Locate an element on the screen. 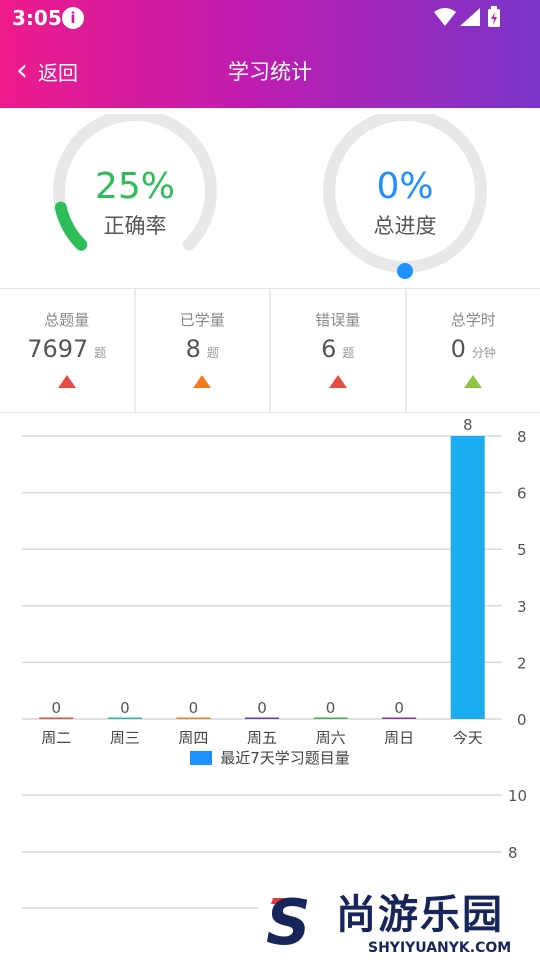 Image resolution: width=540 pixels, height=960 pixels. stat-value: 7697 is located at coordinates (58, 349).